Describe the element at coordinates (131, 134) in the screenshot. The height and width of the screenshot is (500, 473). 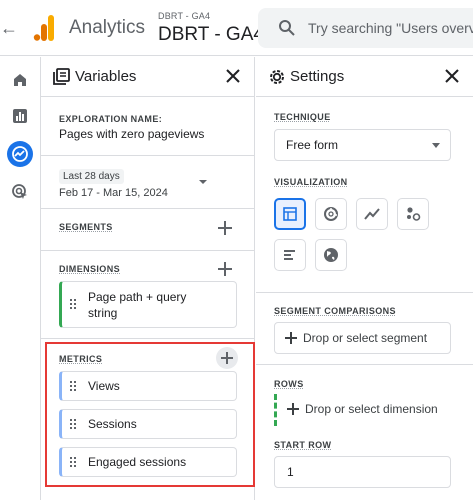
I see `exploration-name-input: Pages with zero pageviews` at that location.